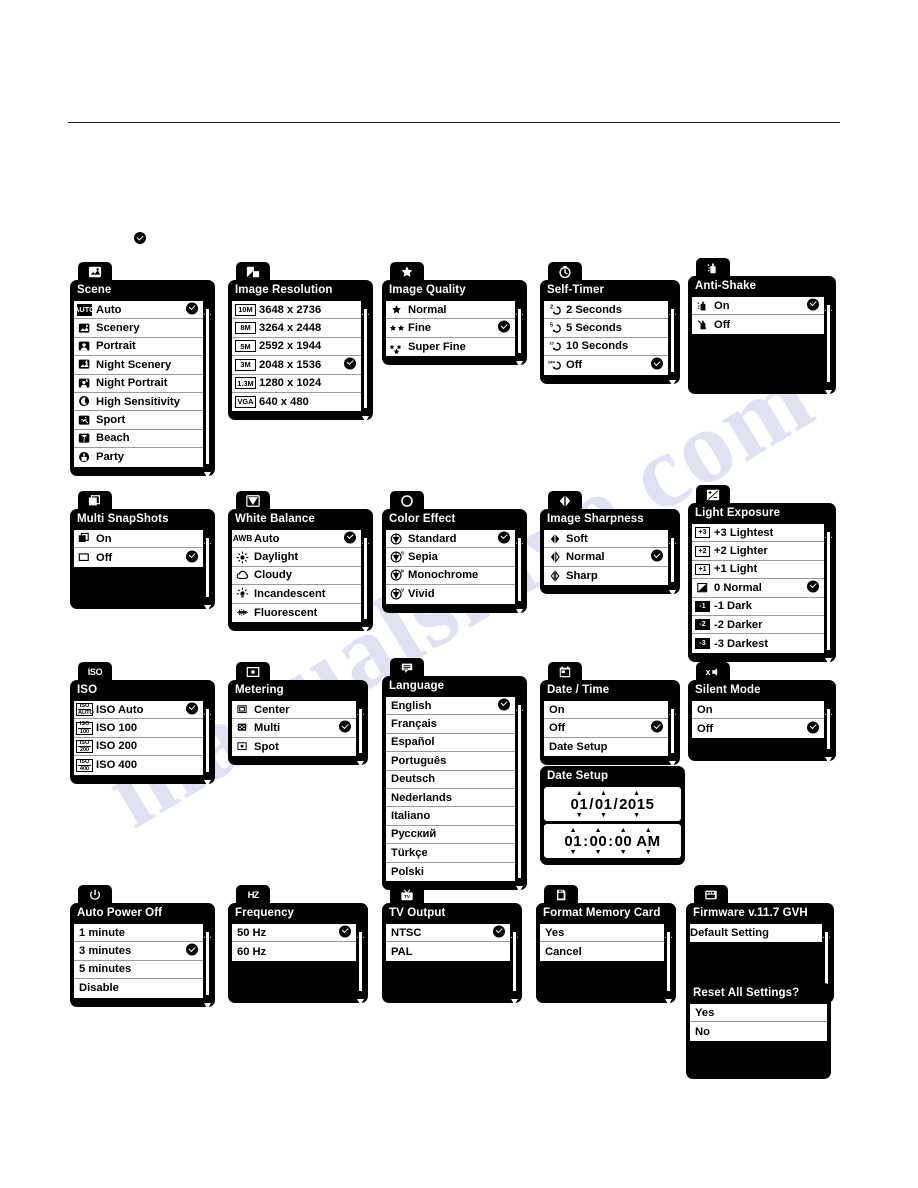 The width and height of the screenshot is (918, 1188). Describe the element at coordinates (296, 557) in the screenshot. I see `menu-item: Daylight` at that location.